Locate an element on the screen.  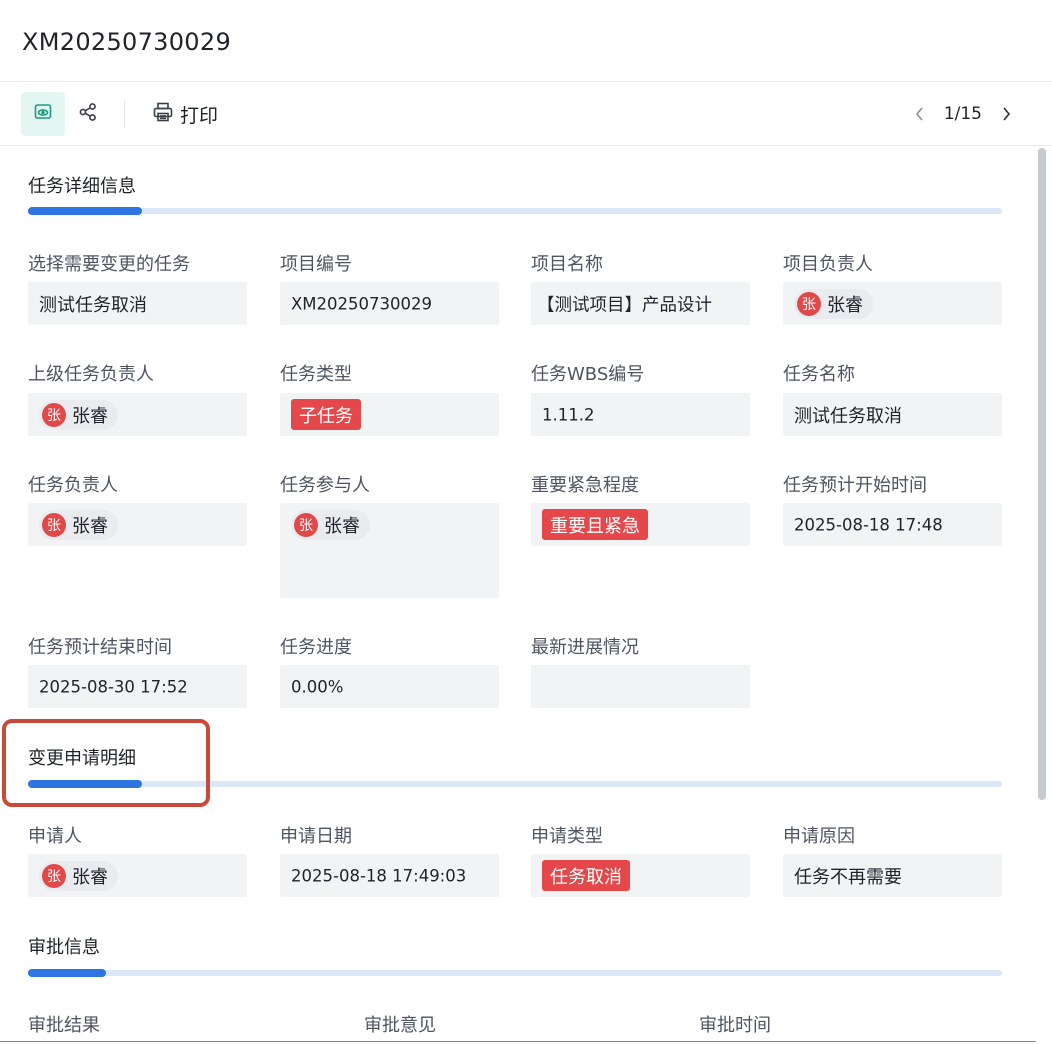
field-label-select-task: 选择需要变更的任务 is located at coordinates (109, 264).